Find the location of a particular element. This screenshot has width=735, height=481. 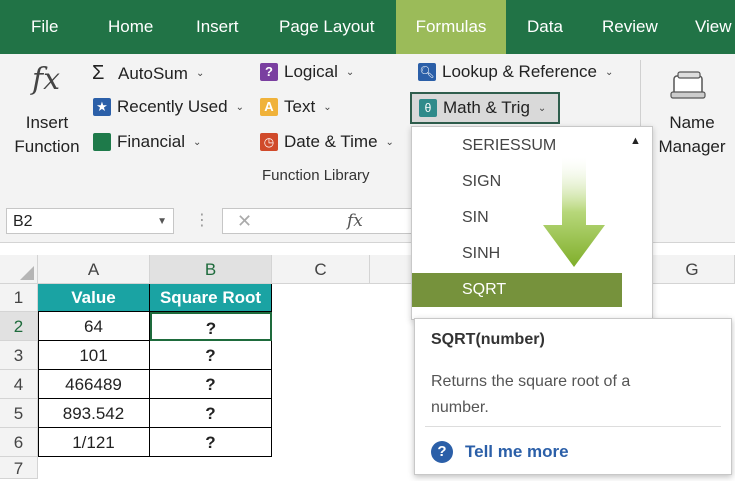

recently-used-label: Recently Used is located at coordinates (172, 106).